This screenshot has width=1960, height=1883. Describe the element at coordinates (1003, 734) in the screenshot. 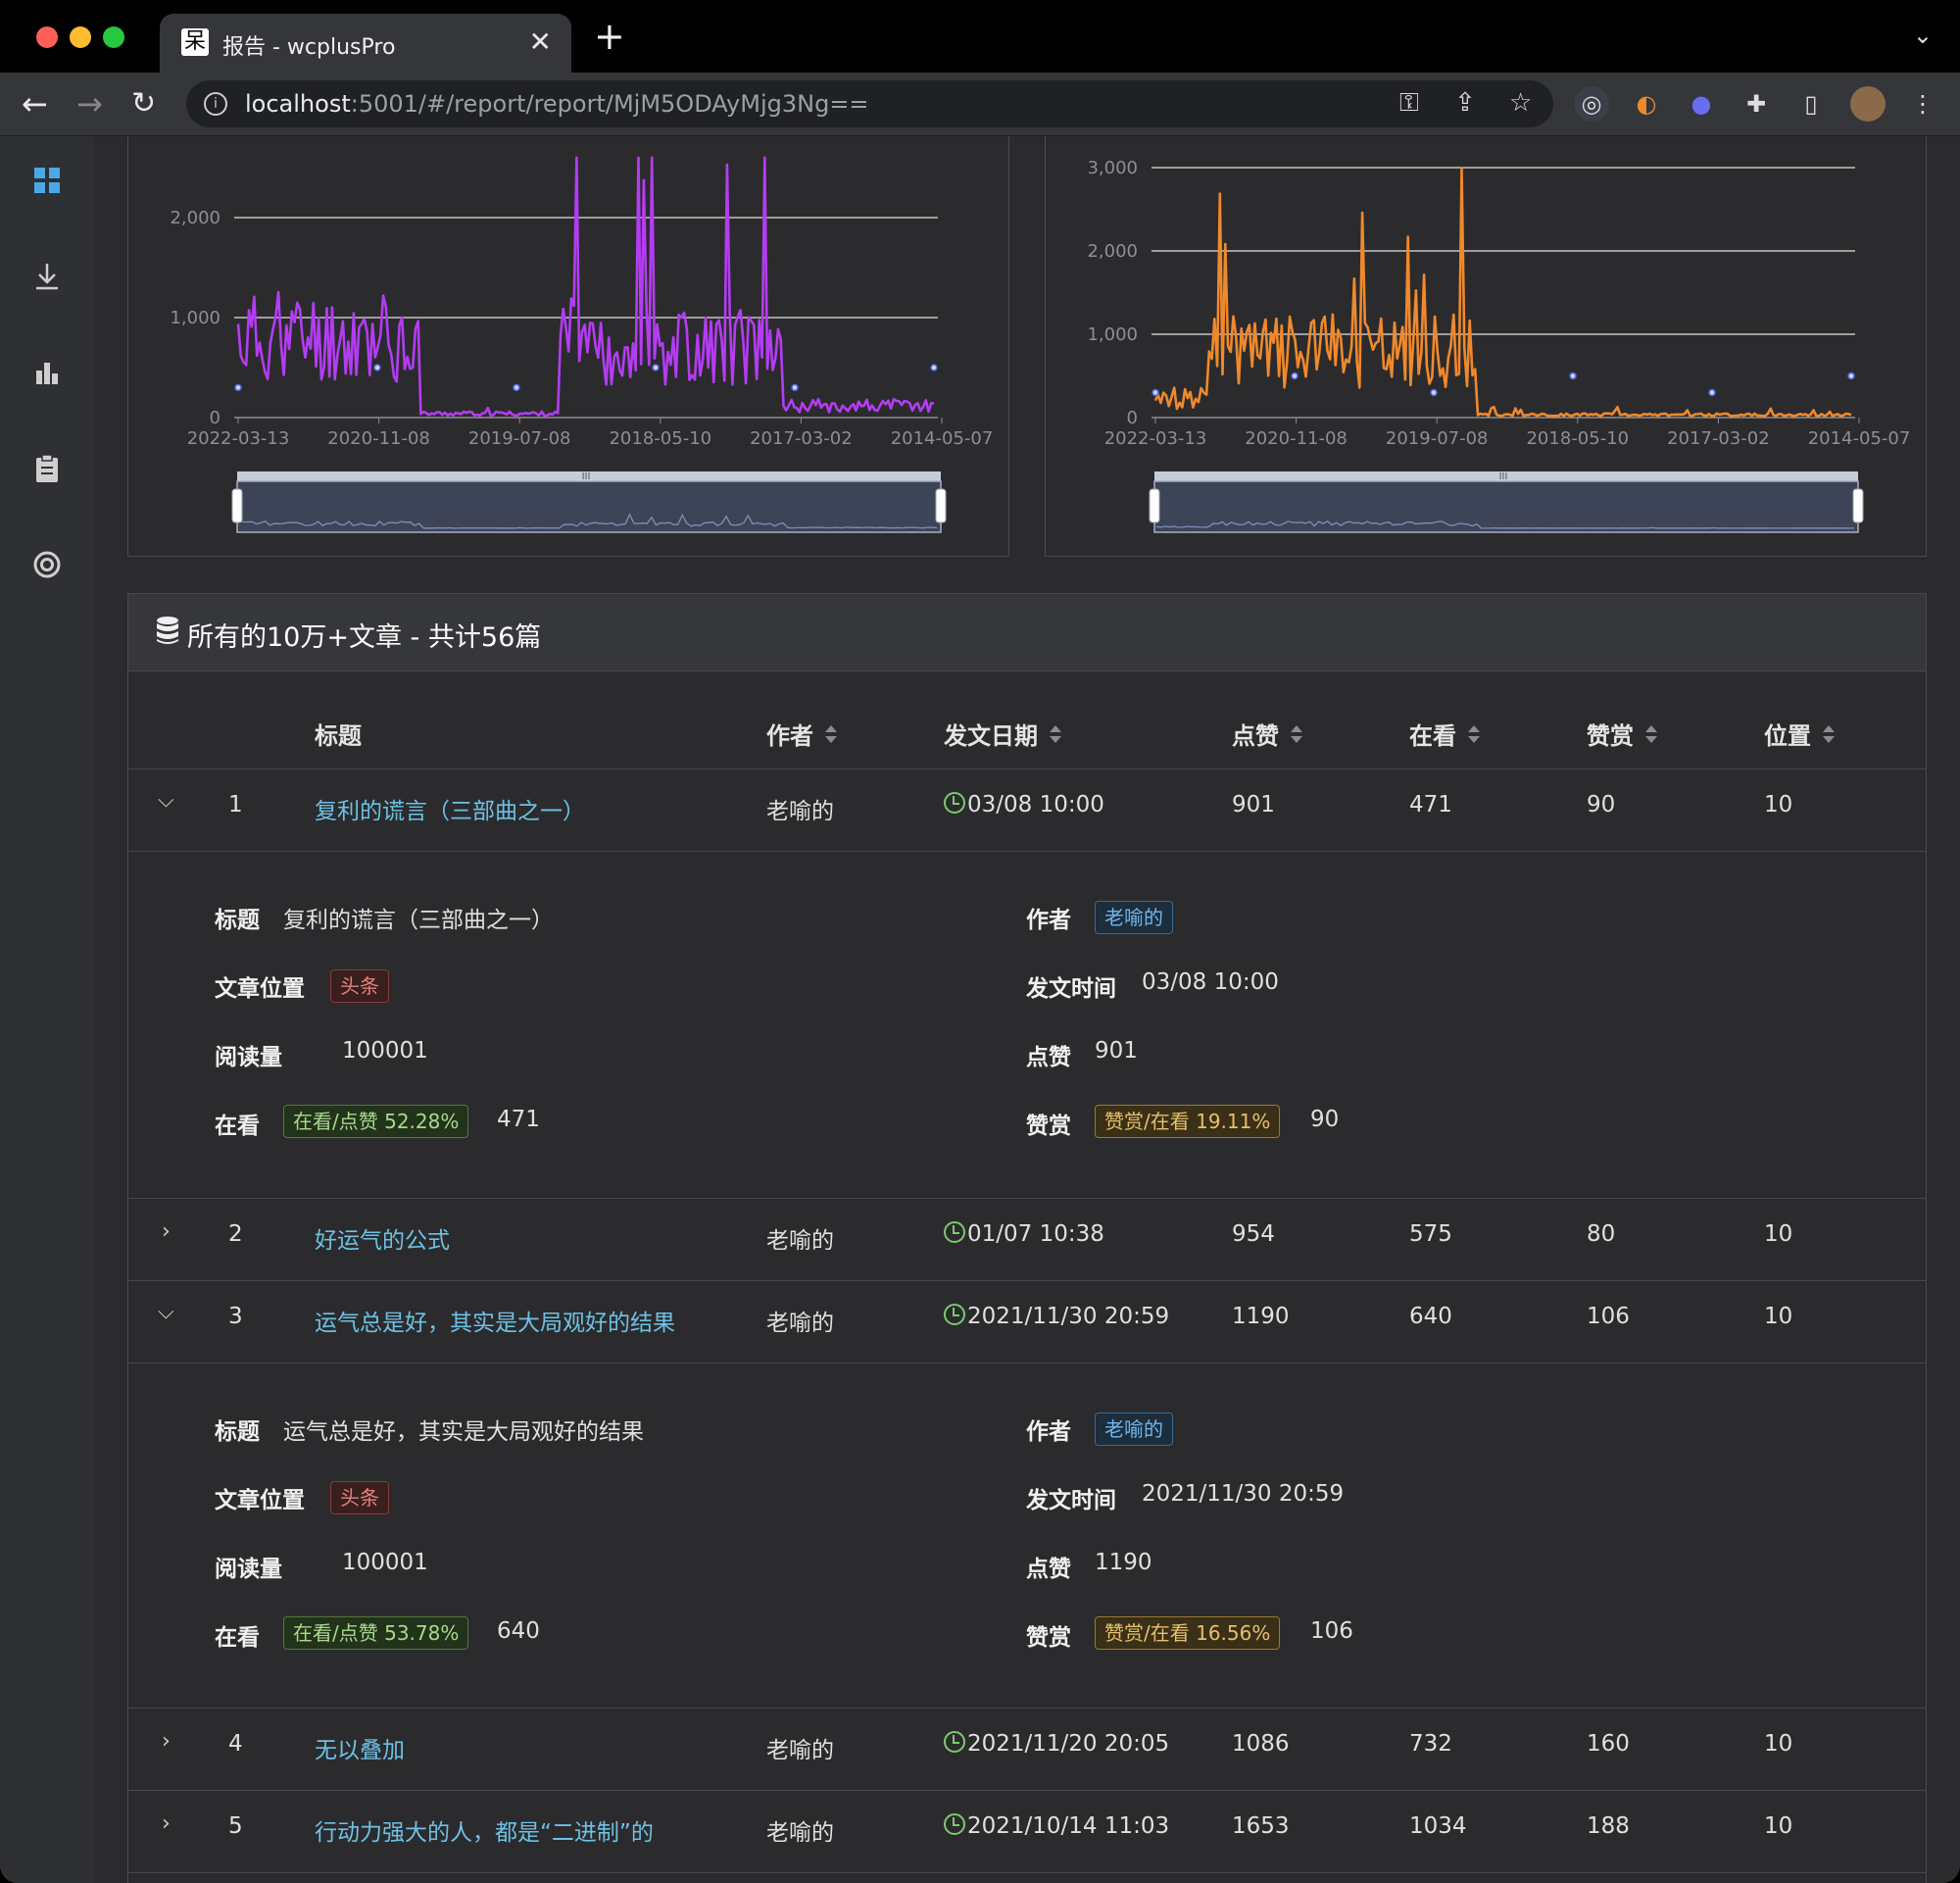

I see `col-date-header: 发文日期` at that location.